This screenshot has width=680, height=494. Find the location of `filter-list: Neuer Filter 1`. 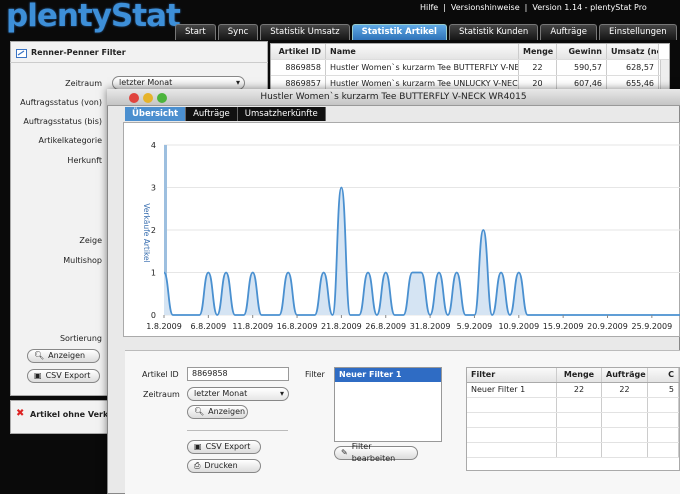

filter-list: Neuer Filter 1 is located at coordinates (388, 404).